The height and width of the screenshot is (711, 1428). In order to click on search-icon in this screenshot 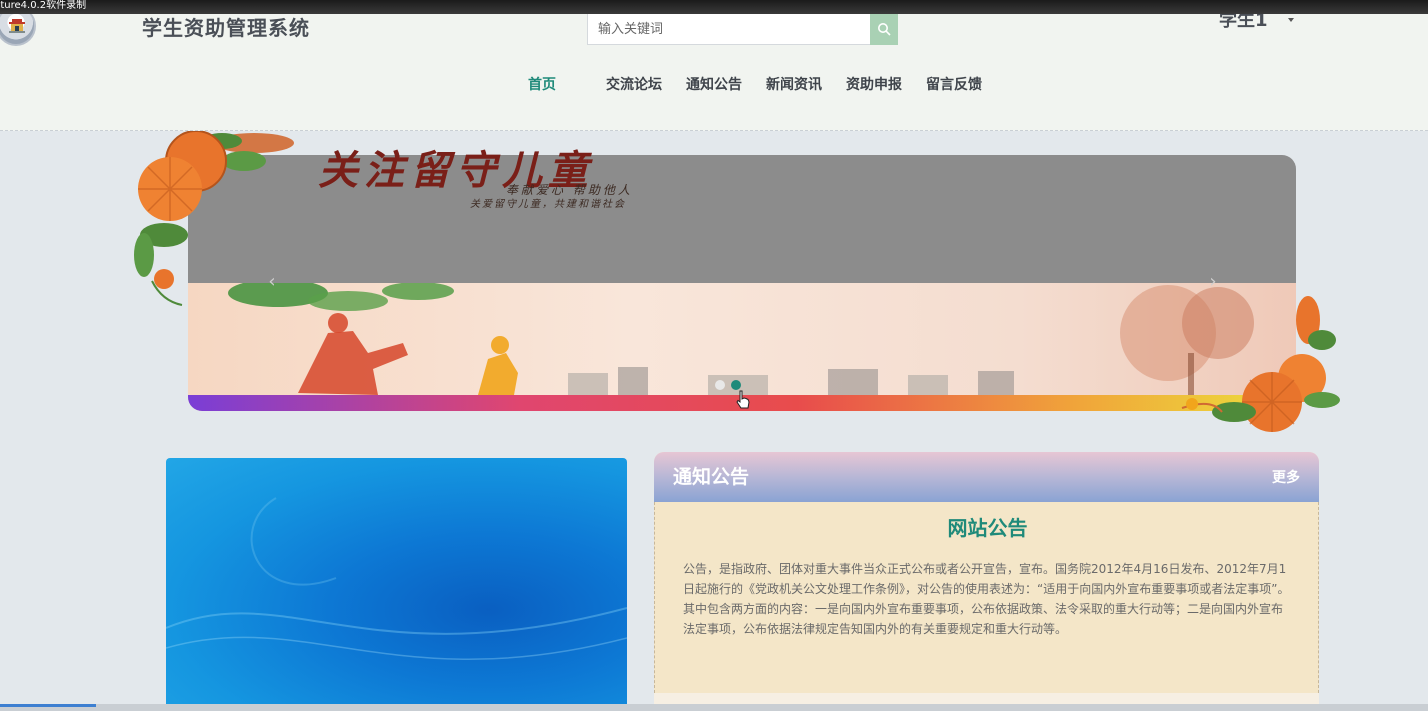, I will do `click(884, 29)`.